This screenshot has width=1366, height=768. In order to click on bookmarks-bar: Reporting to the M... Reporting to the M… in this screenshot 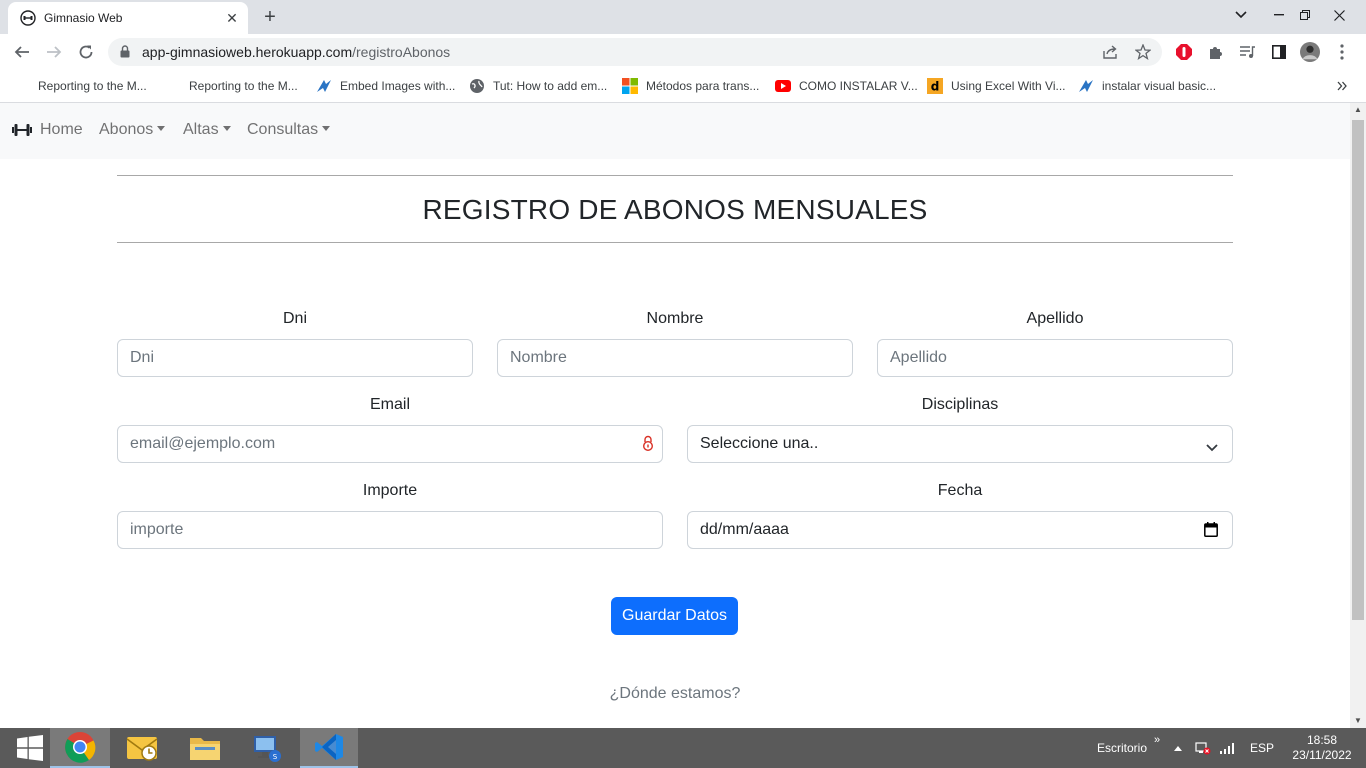, I will do `click(683, 86)`.